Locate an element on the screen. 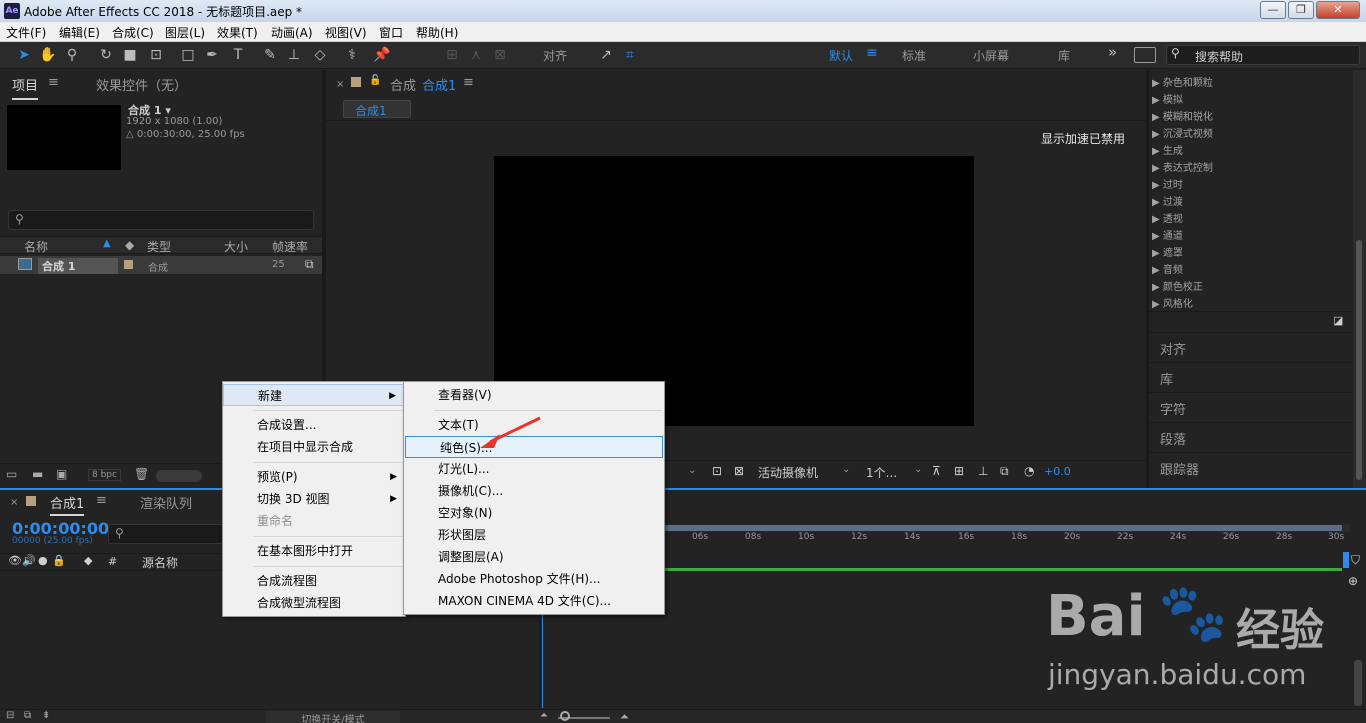 This screenshot has width=1366, height=723. bit-depth-button: 8 bpc is located at coordinates (104, 475).